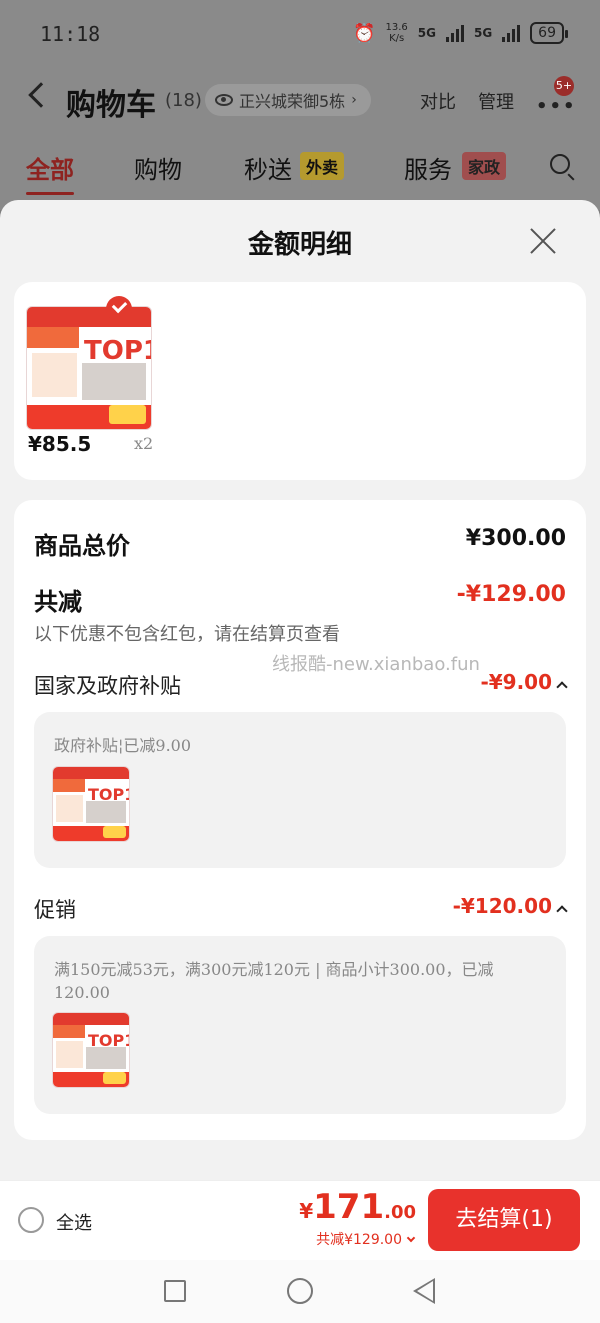 This screenshot has height=1323, width=600. What do you see at coordinates (224, 100) in the screenshot?
I see `eye-icon` at bounding box center [224, 100].